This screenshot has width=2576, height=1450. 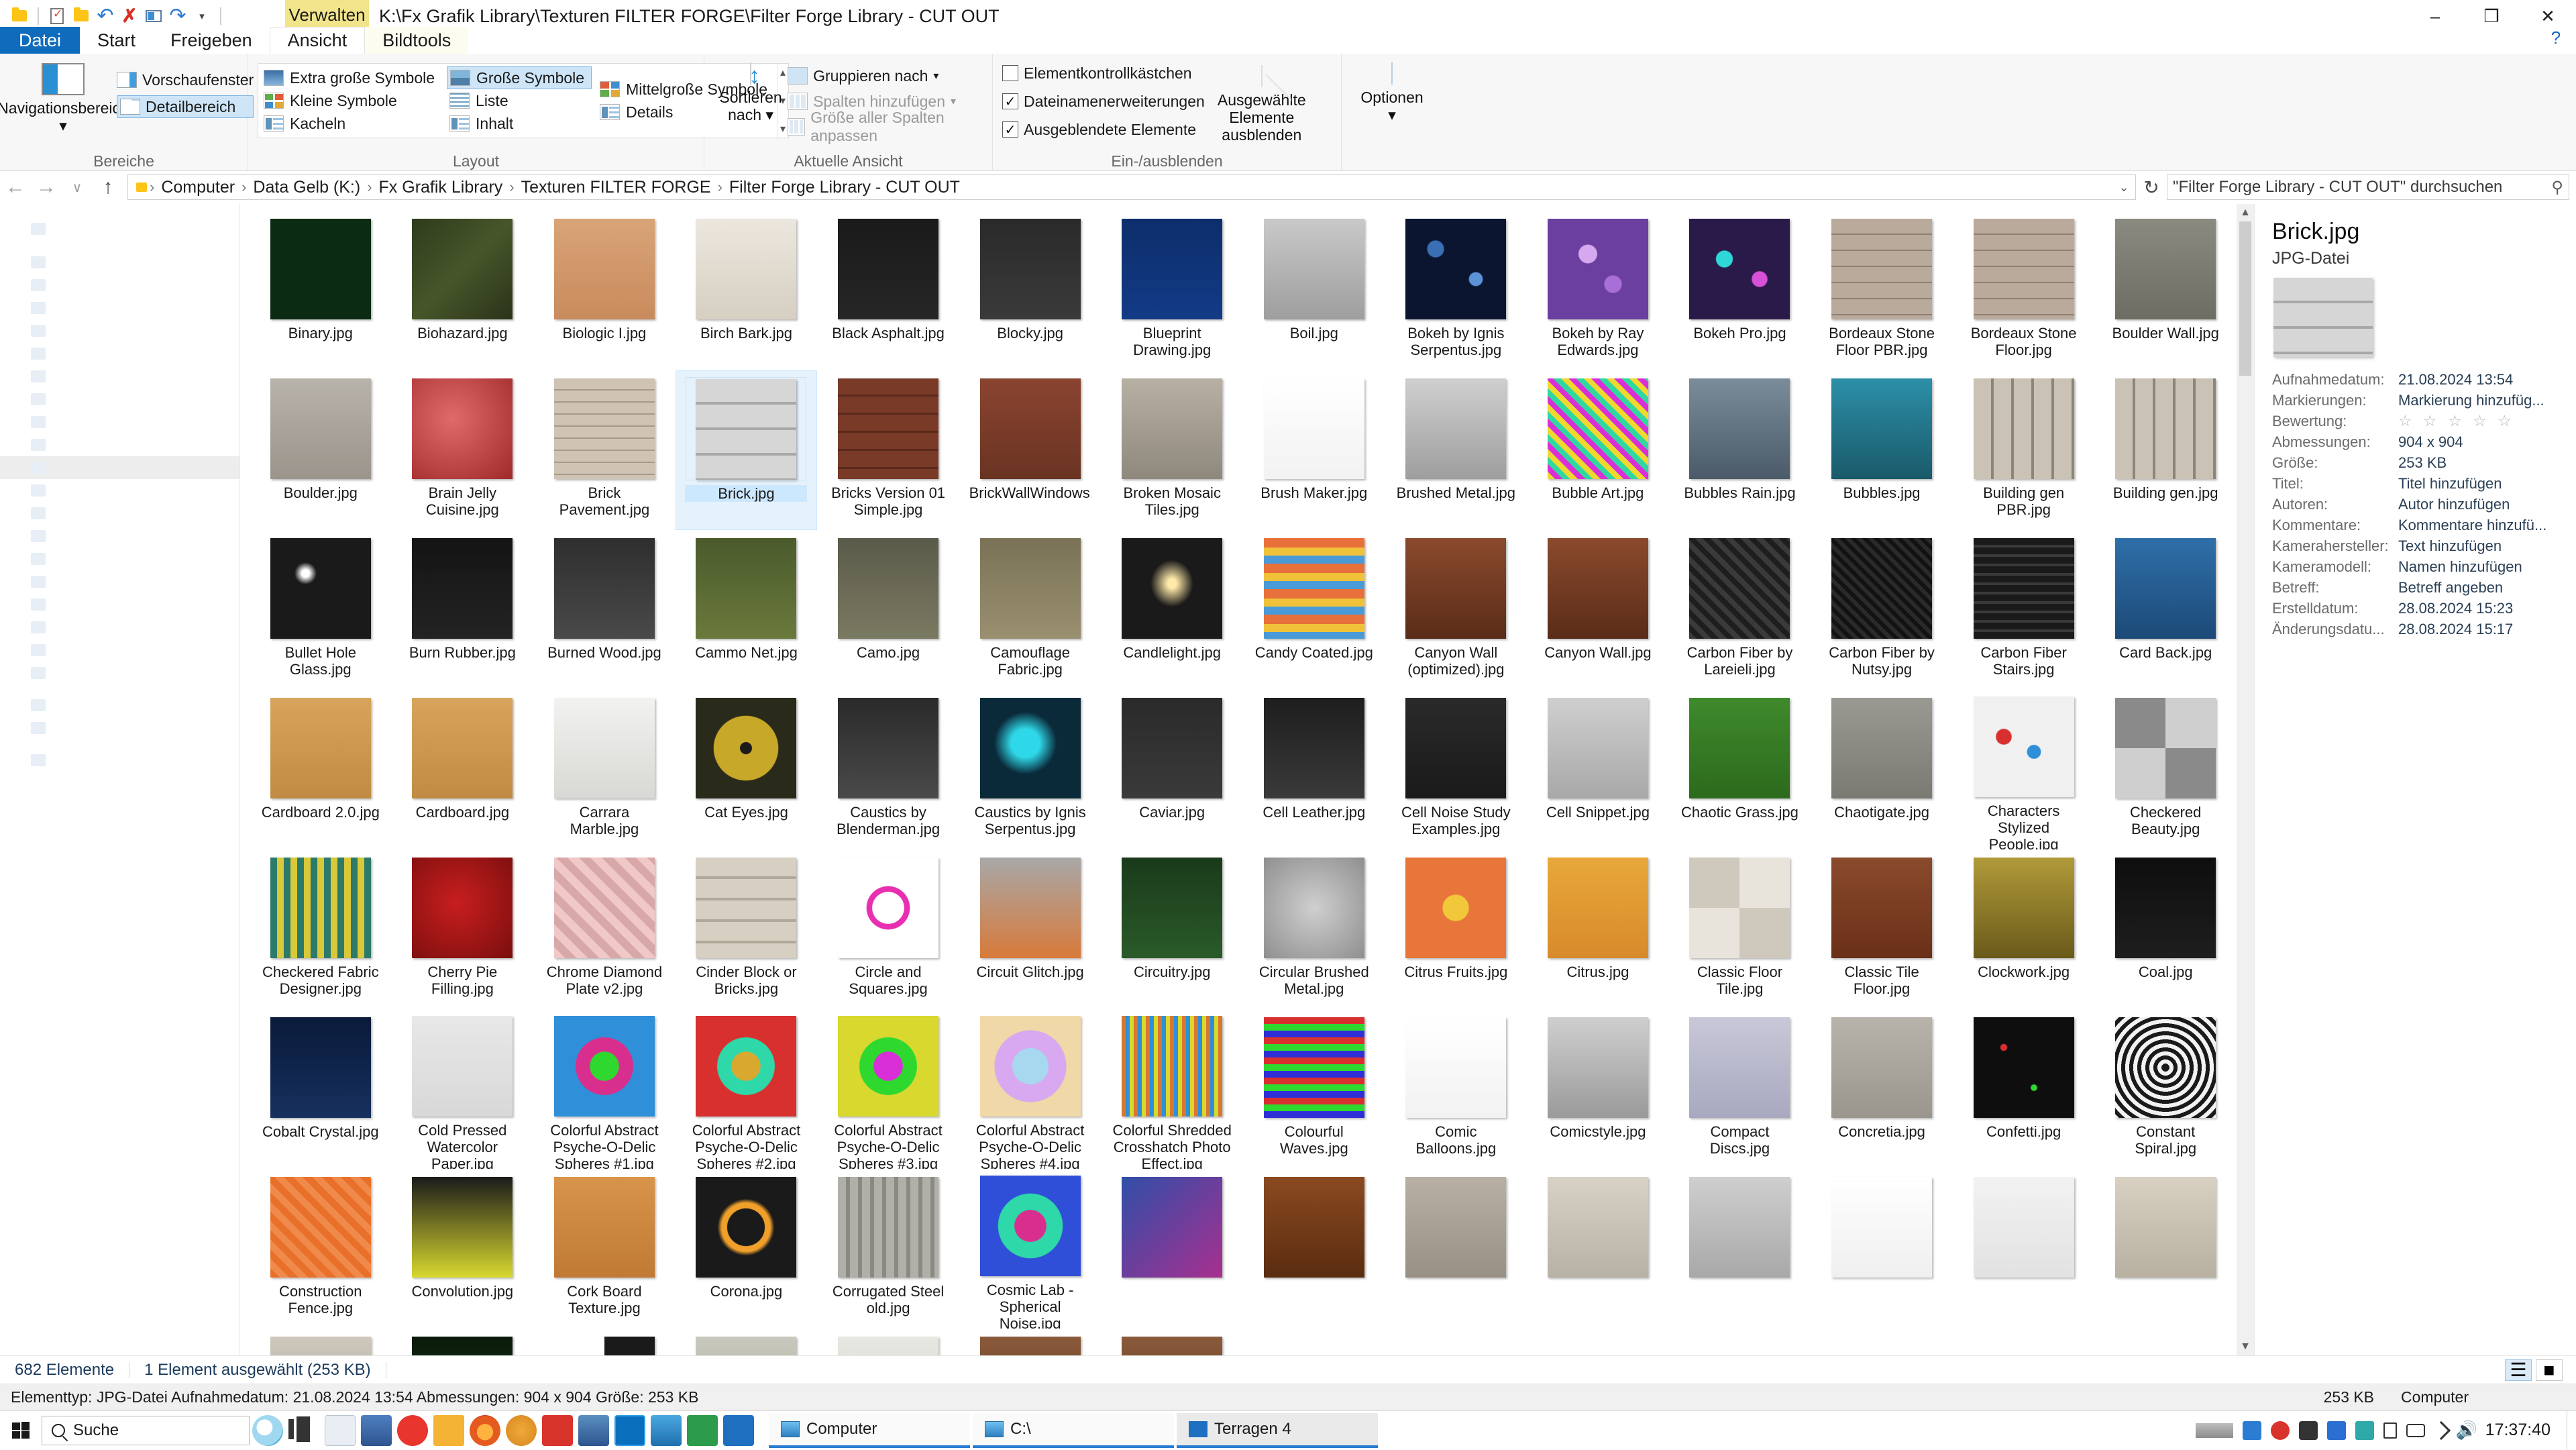 What do you see at coordinates (2466, 1430) in the screenshot?
I see `volume-icon: 🔊` at bounding box center [2466, 1430].